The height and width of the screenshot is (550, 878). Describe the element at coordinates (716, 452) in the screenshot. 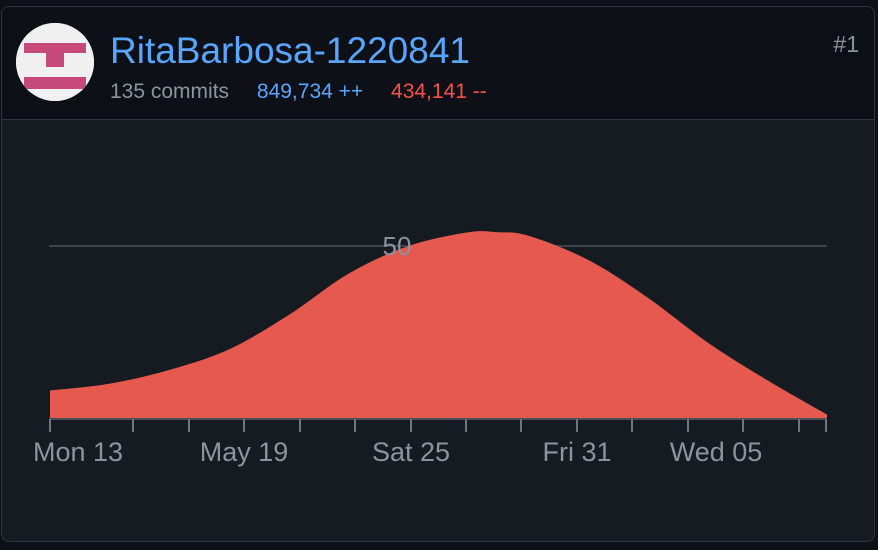

I see `x-tick-label: Wed 05` at that location.